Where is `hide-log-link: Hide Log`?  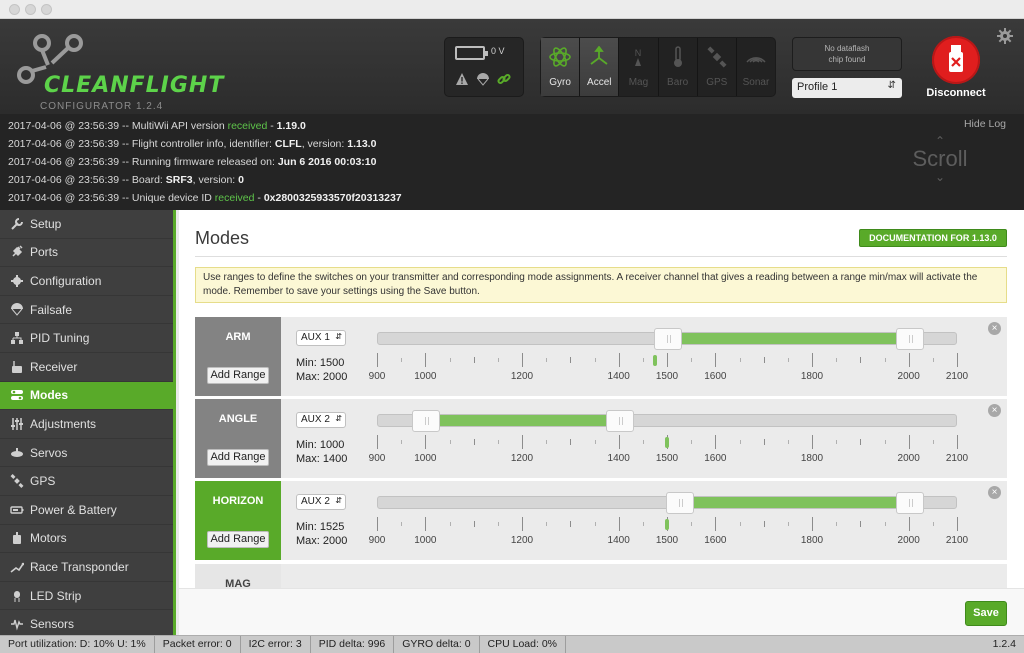 hide-log-link: Hide Log is located at coordinates (985, 124).